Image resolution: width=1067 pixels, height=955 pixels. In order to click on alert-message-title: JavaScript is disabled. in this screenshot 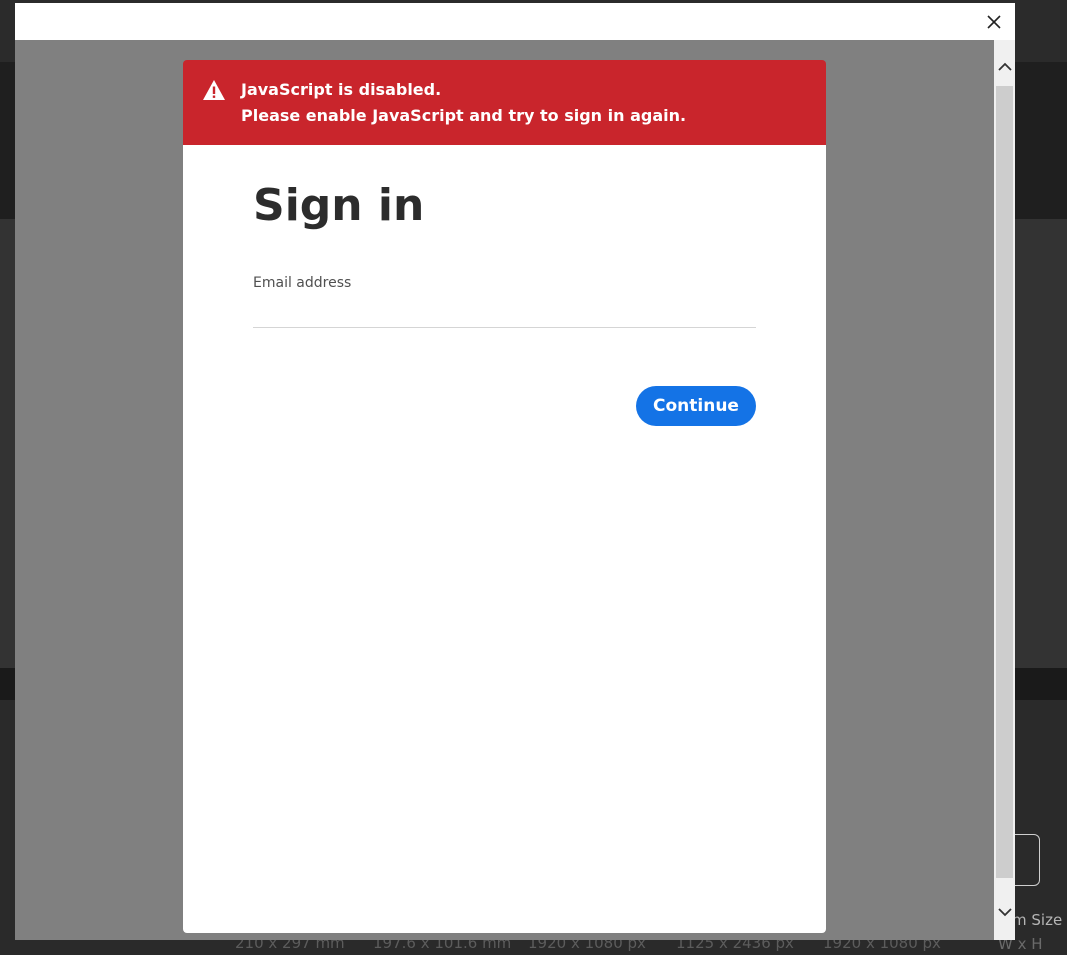, I will do `click(341, 89)`.